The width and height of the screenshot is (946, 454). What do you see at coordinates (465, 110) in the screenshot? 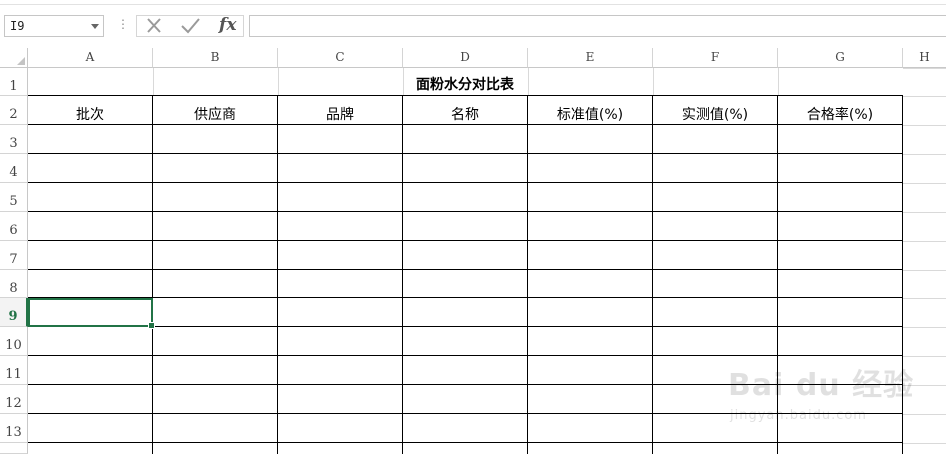
I see `header-name: 名称` at bounding box center [465, 110].